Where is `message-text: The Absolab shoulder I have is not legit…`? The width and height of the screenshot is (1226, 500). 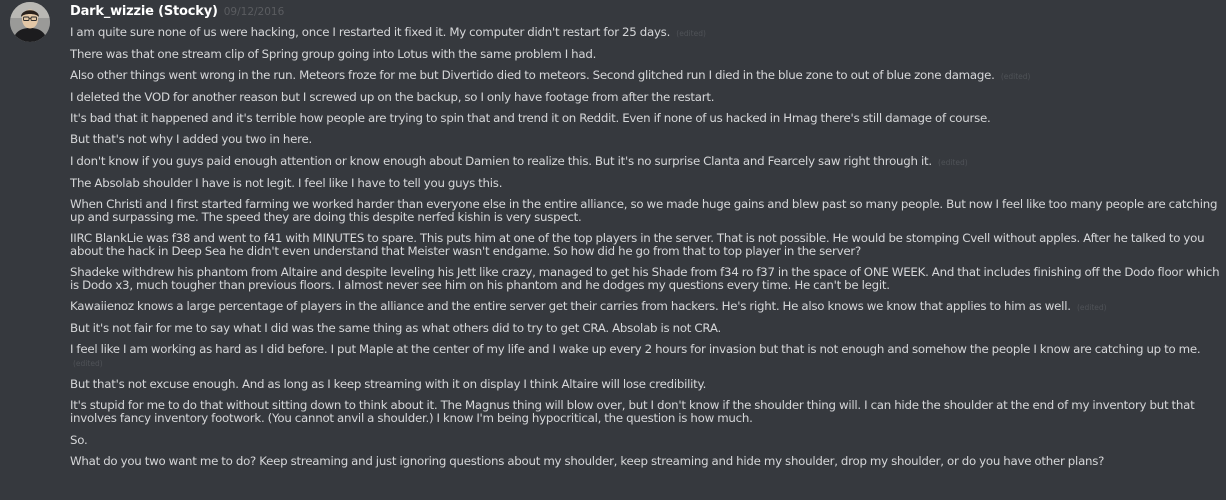 message-text: The Absolab shoulder I have is not legit… is located at coordinates (645, 182).